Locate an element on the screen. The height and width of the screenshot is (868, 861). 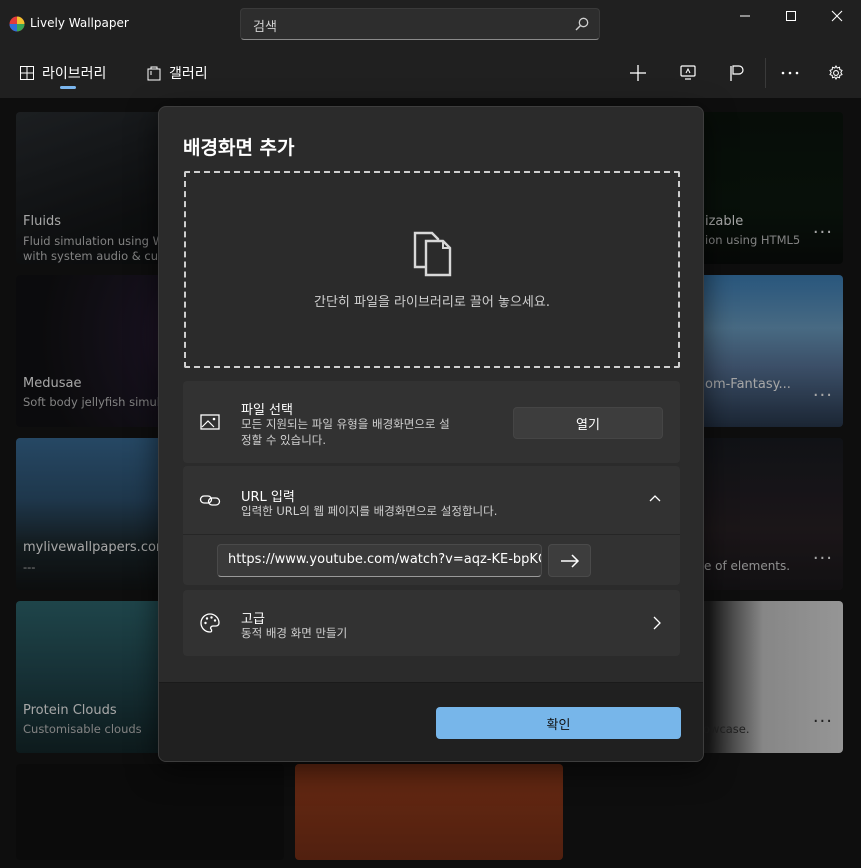
flag-icon is located at coordinates (737, 73).